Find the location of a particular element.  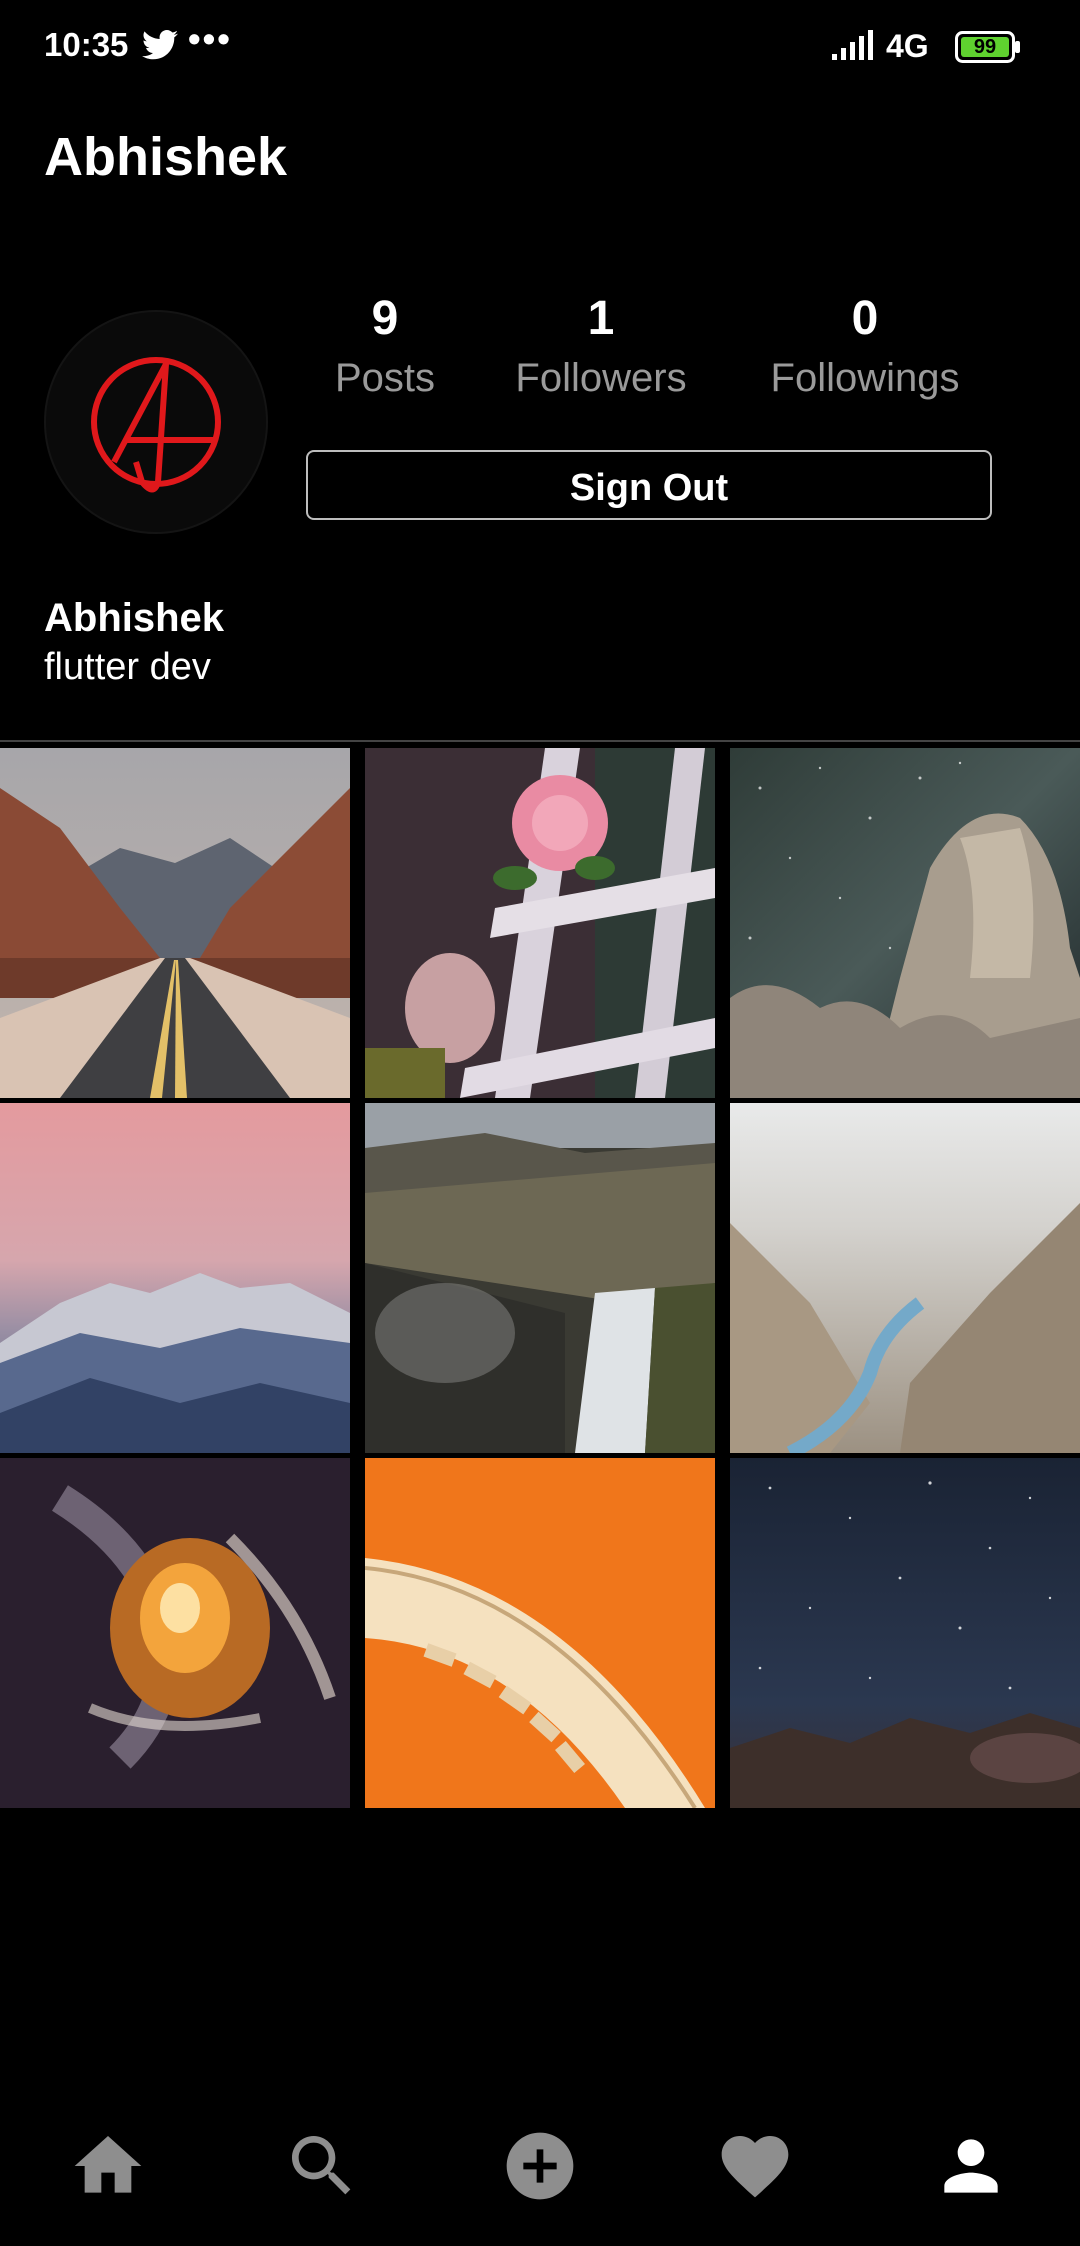

followers-label: Followers is located at coordinates (601, 378).